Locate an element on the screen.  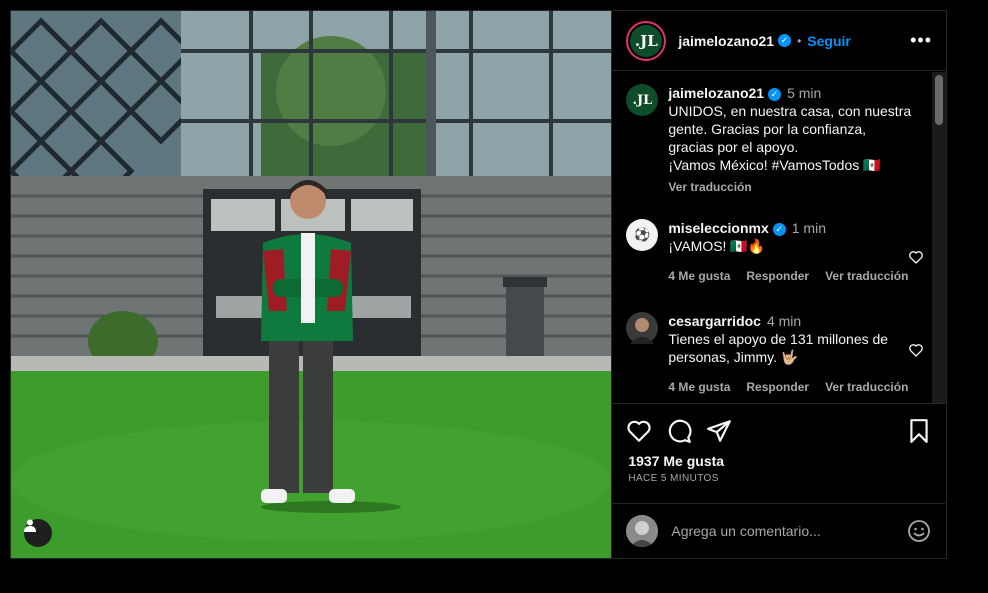
heart-icon is located at coordinates (639, 431).